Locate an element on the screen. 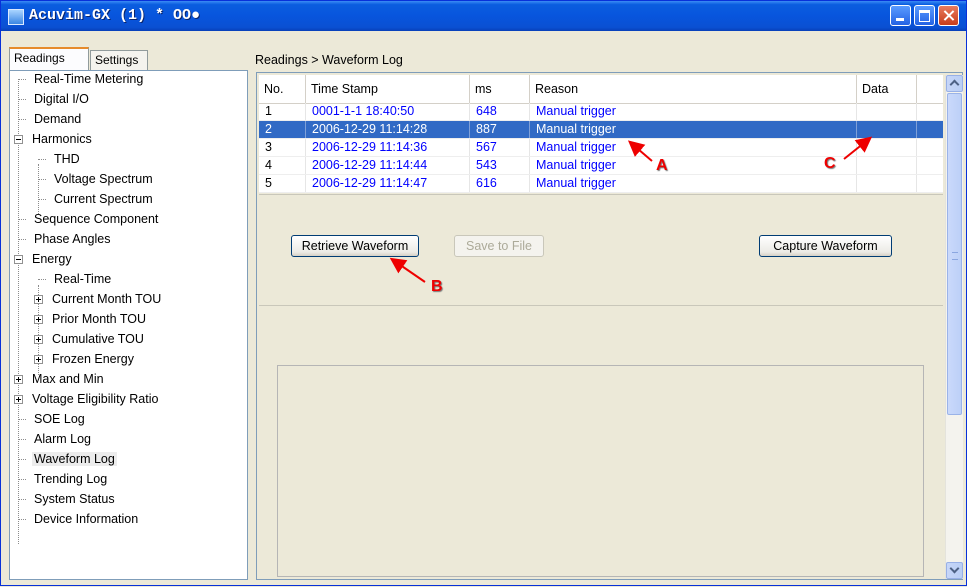 Image resolution: width=967 pixels, height=587 pixels. tree-item-label: Max and Min is located at coordinates (68, 379).